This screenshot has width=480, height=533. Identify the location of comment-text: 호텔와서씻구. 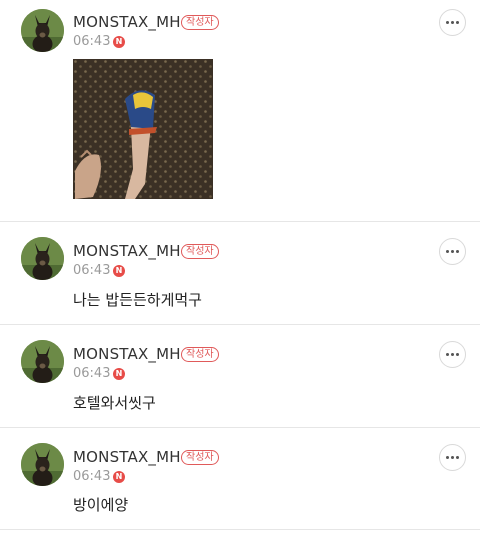
(114, 403).